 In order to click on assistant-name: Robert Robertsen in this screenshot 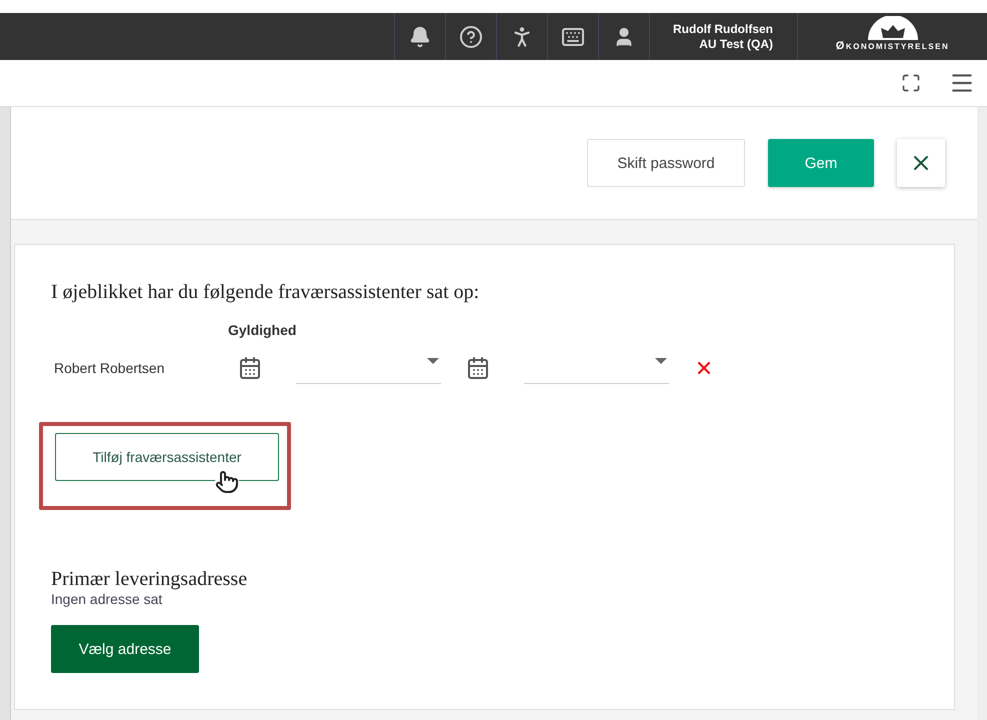, I will do `click(110, 368)`.